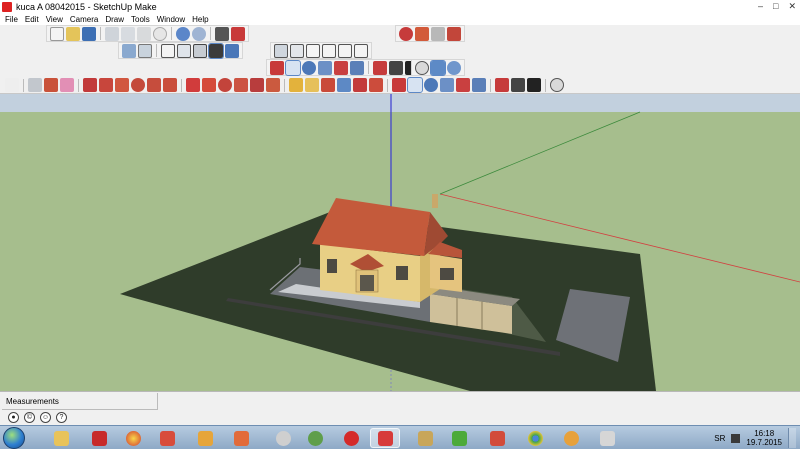 The image size is (800, 449). What do you see at coordinates (376, 85) in the screenshot?
I see `3d-text-icon` at bounding box center [376, 85].